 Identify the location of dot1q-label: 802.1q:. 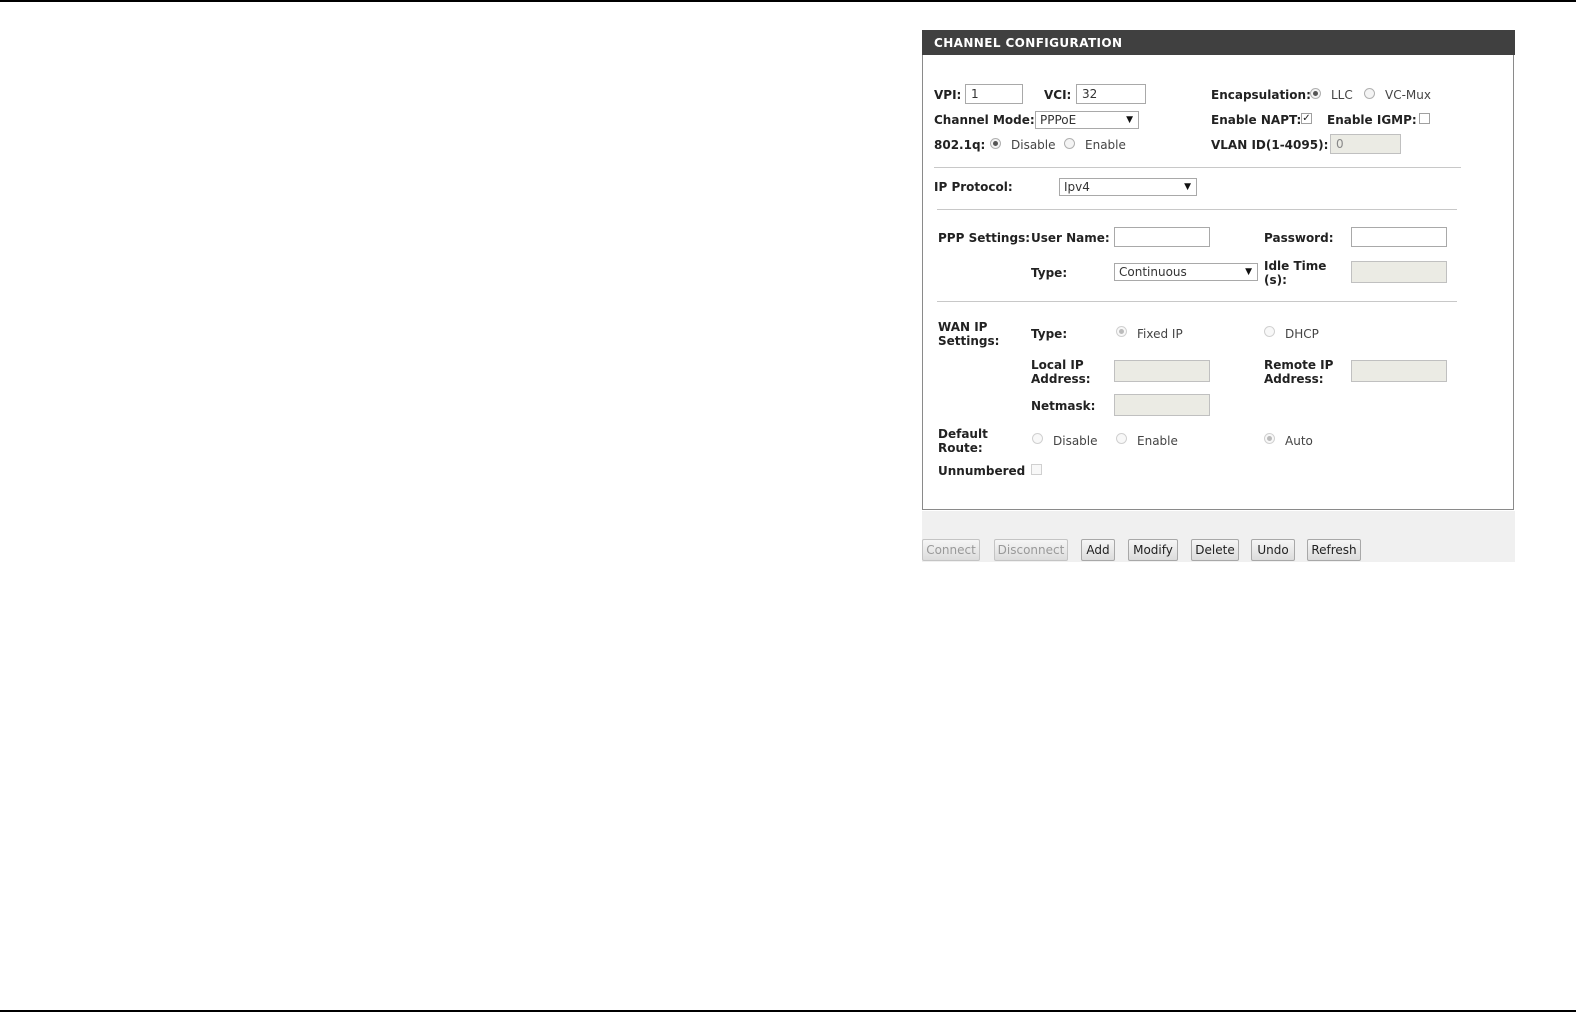
(960, 145).